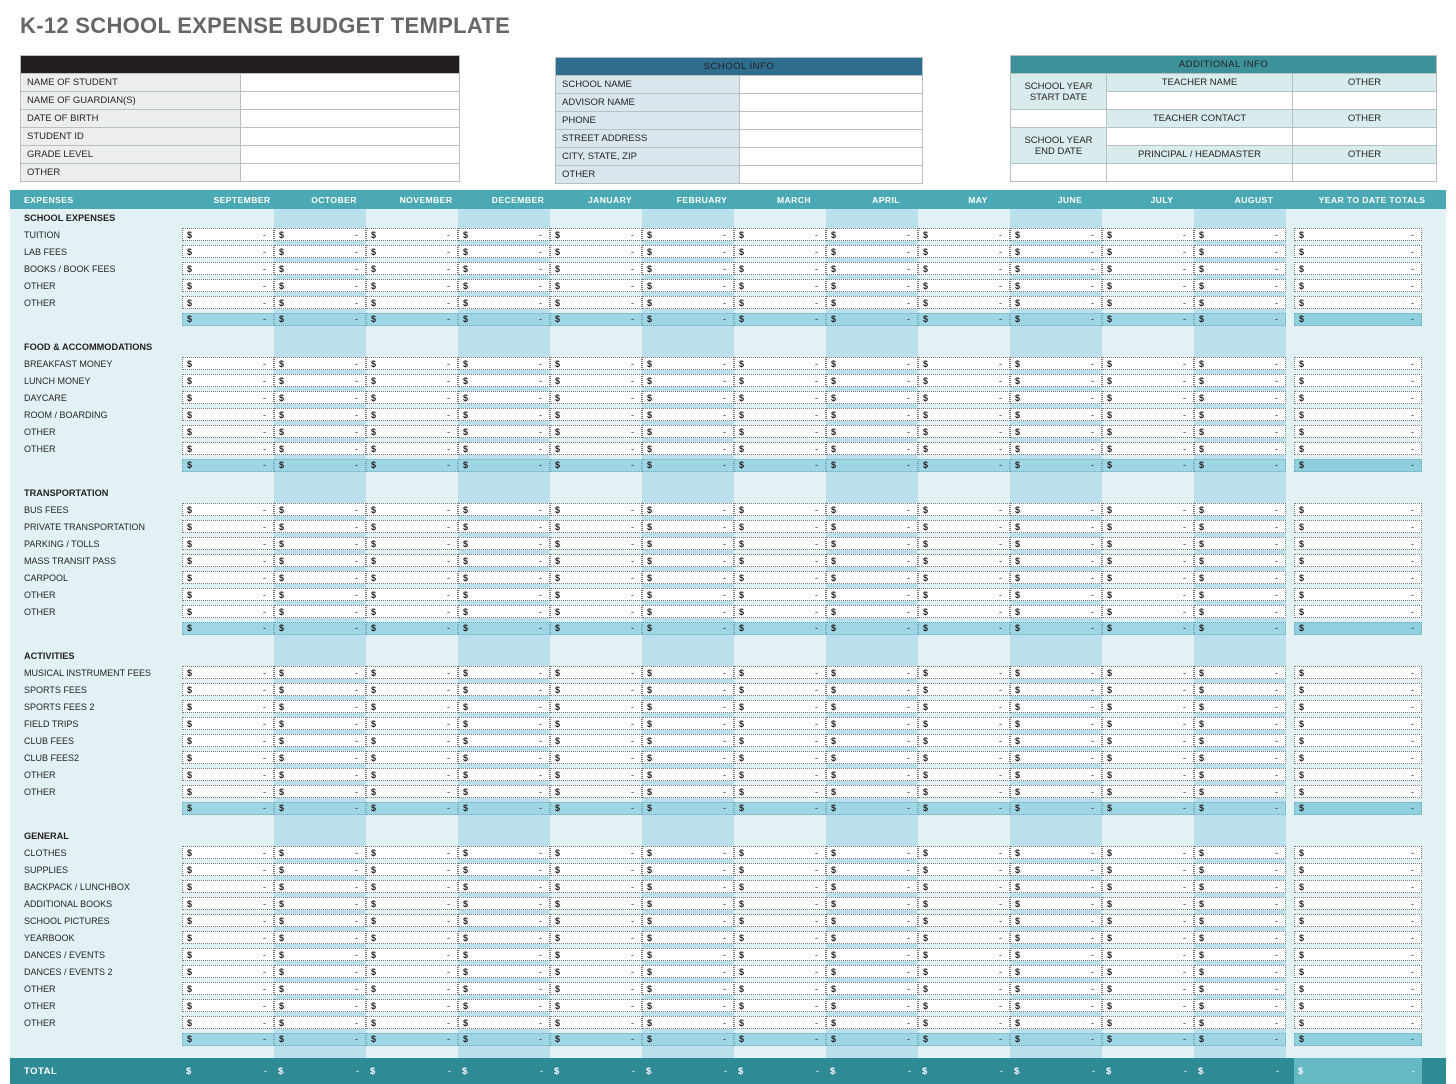 The width and height of the screenshot is (1456, 1084). I want to click on teacher-name-field, so click(1199, 100).